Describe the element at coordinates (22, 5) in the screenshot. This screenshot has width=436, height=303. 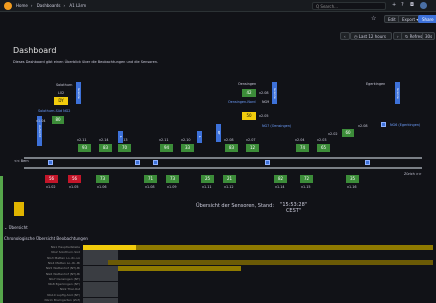
I see `breadcrumb-home: Home` at that location.